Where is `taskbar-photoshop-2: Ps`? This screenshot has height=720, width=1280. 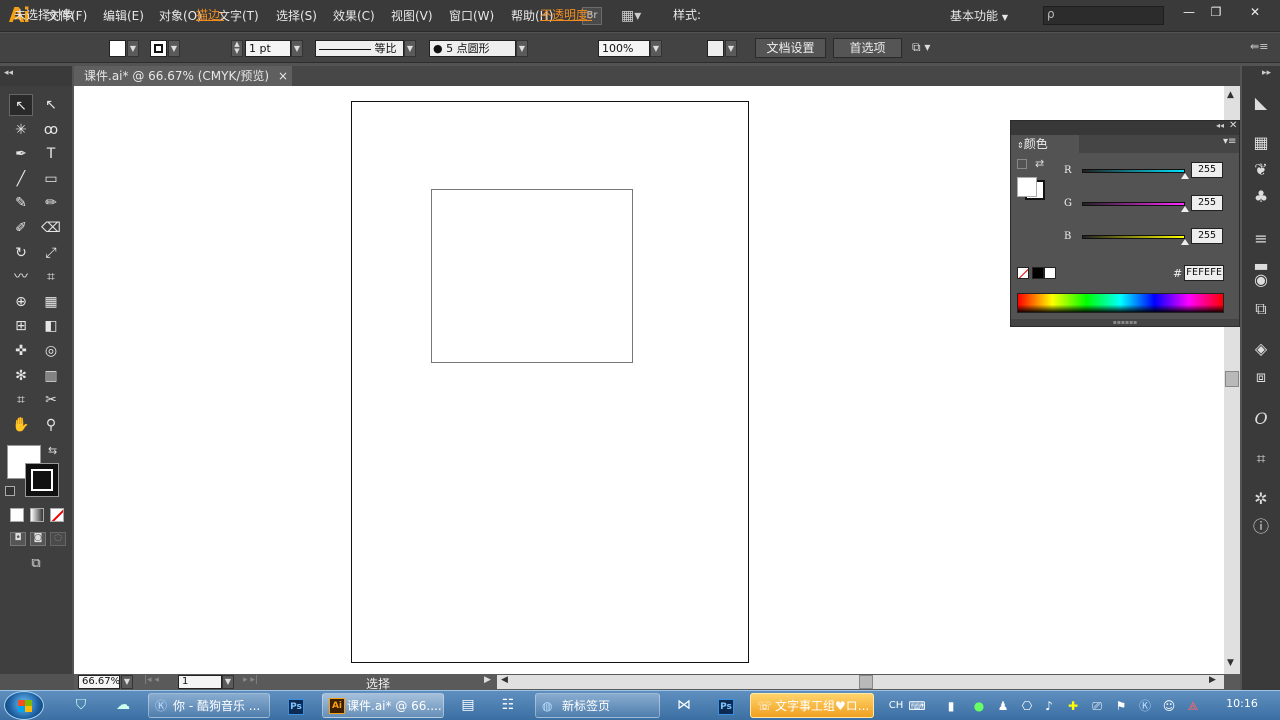 taskbar-photoshop-2: Ps is located at coordinates (726, 705).